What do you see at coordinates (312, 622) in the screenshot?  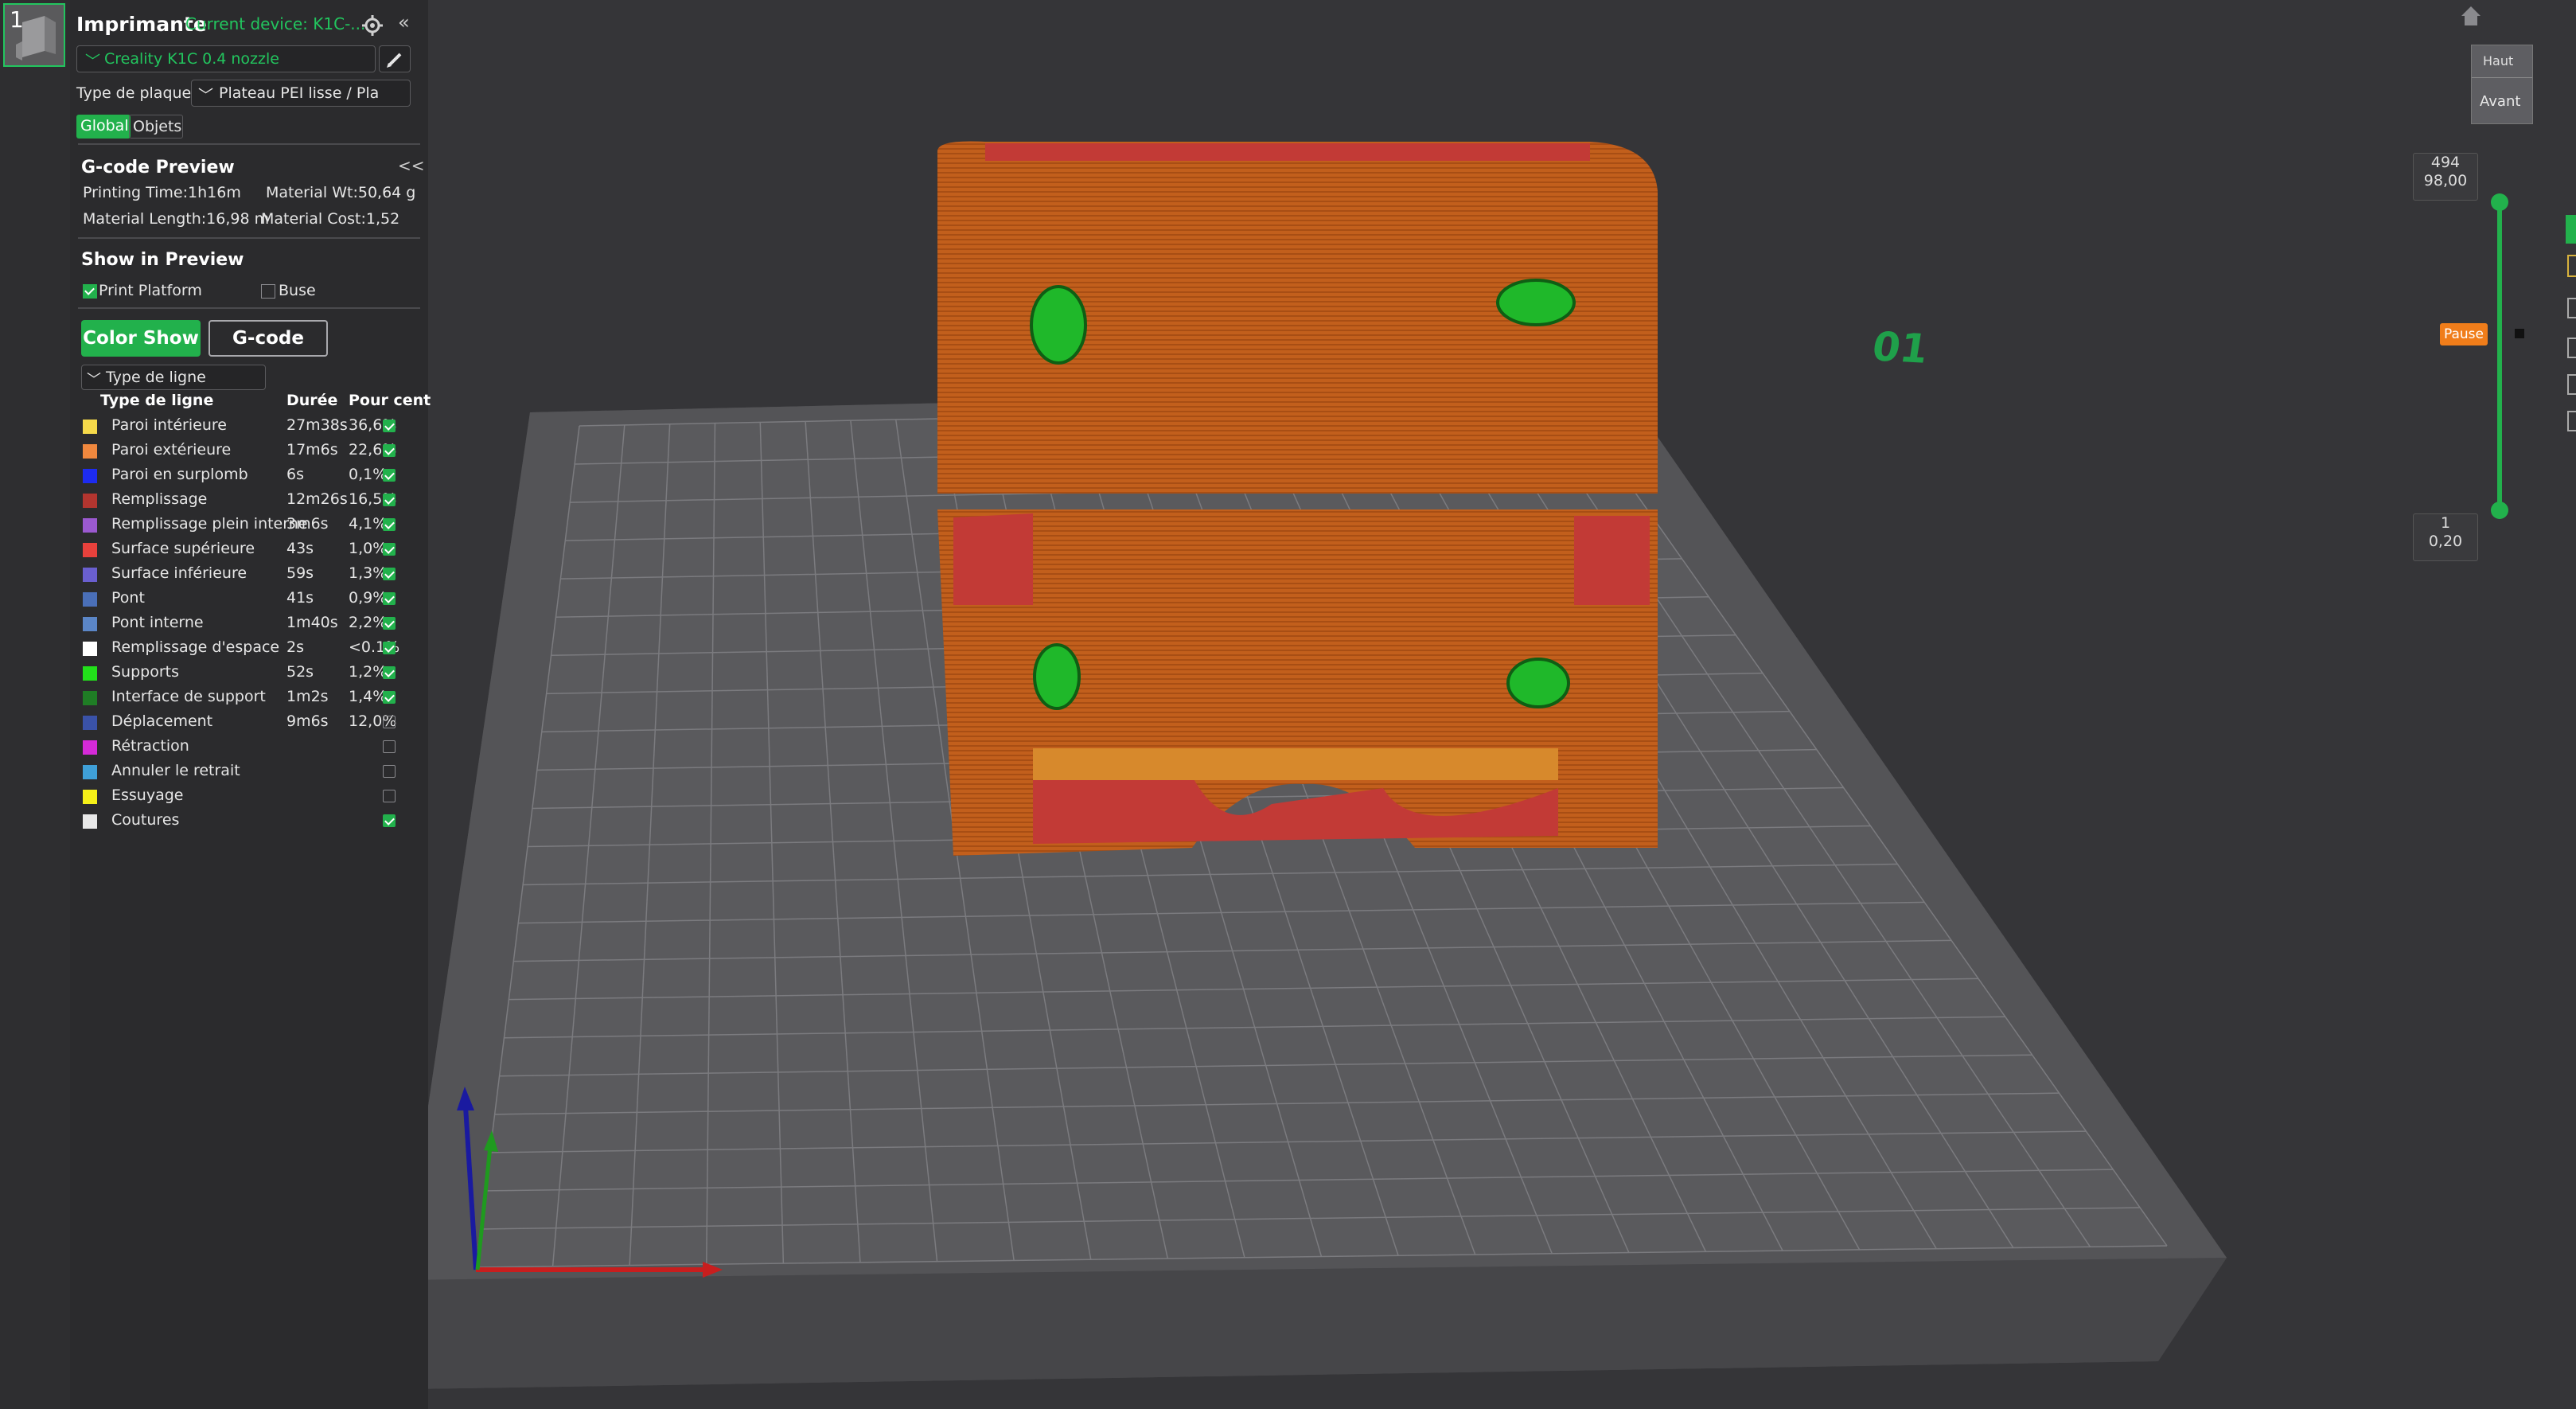 I see `line-type-duration: 1m40s` at bounding box center [312, 622].